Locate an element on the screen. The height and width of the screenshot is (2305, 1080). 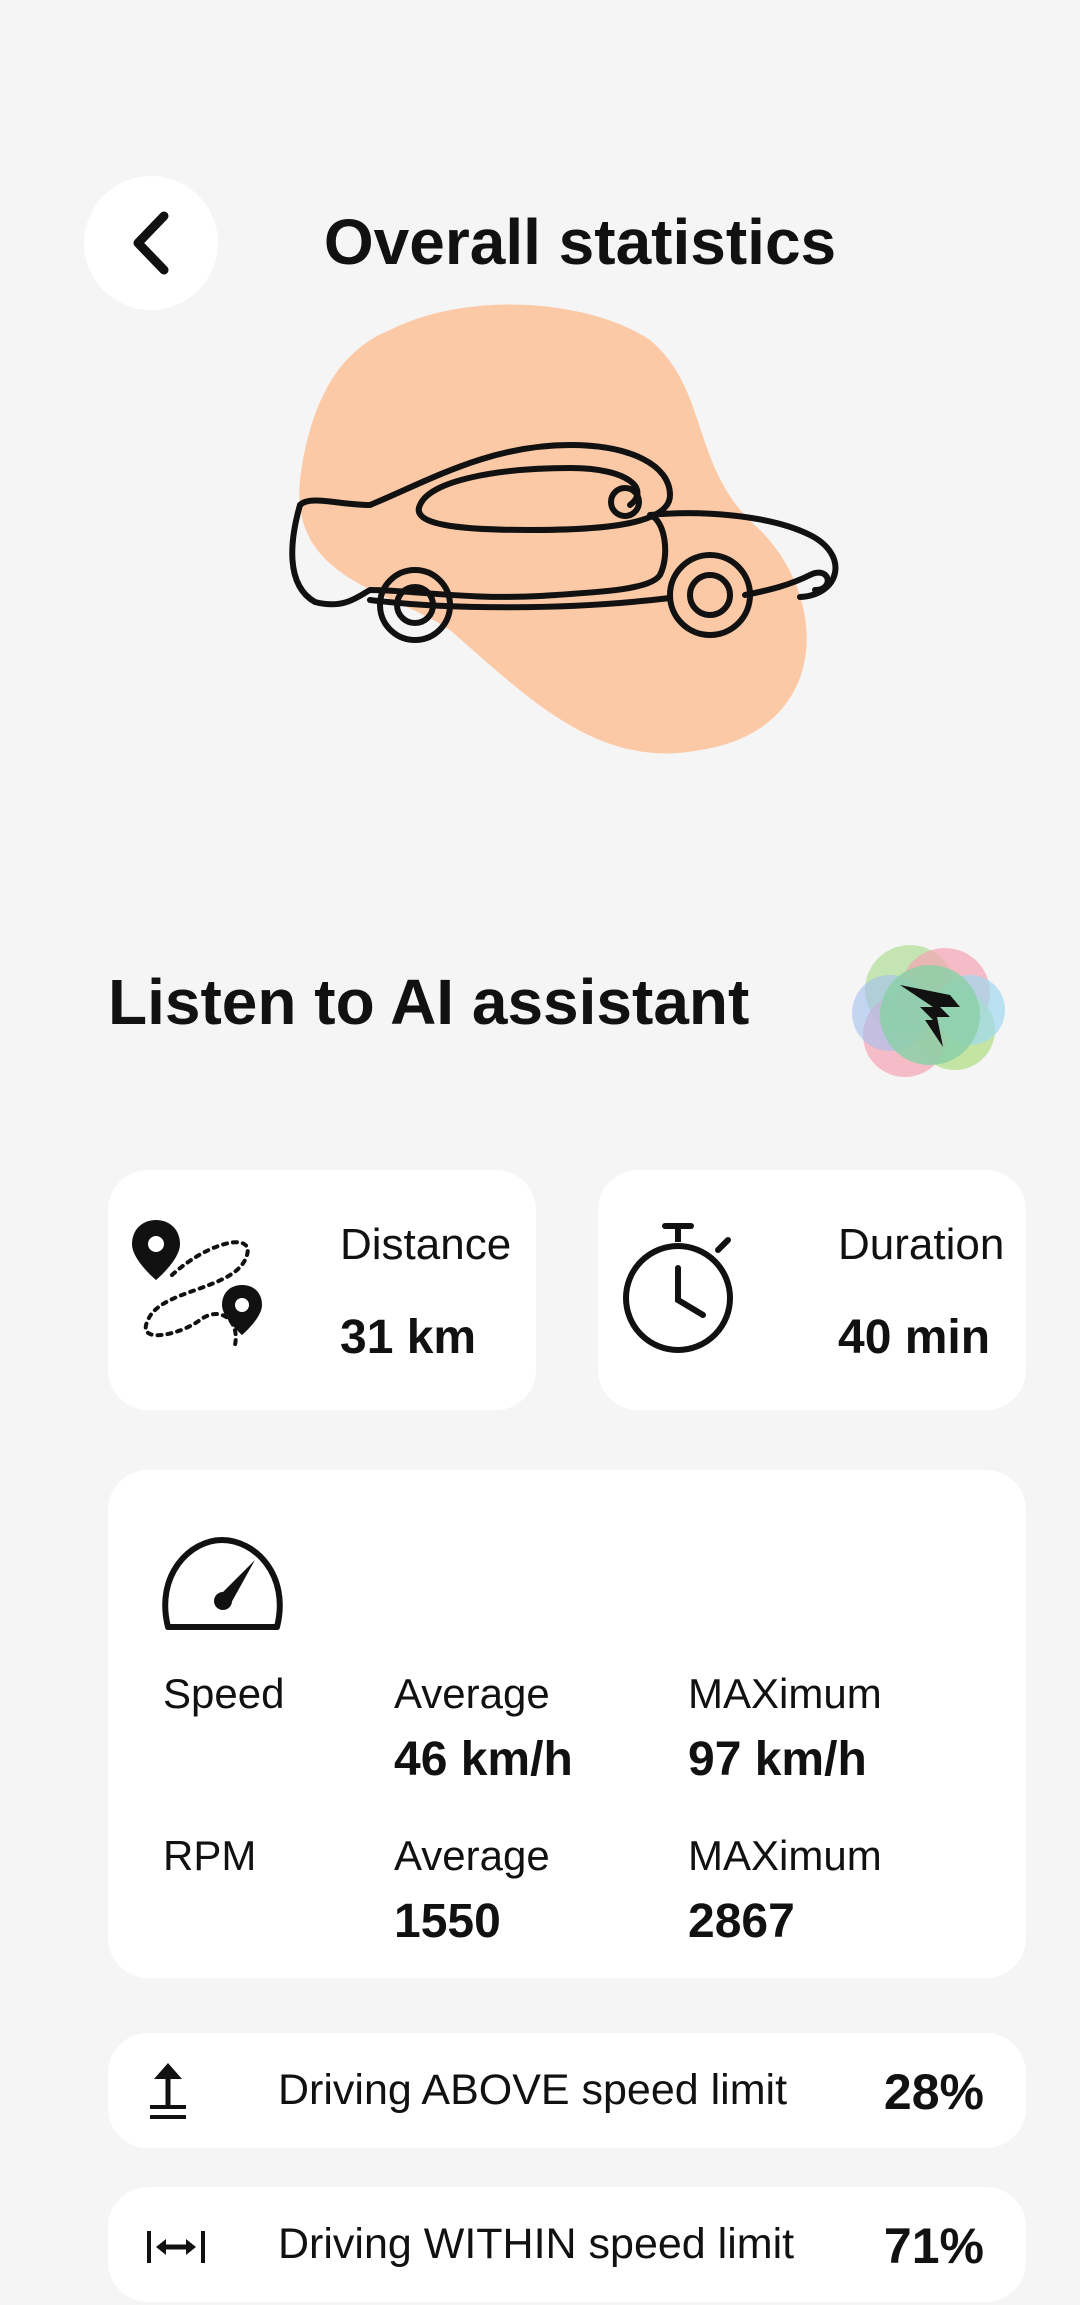
distance-card: Distance 31 km is located at coordinates (322, 1290).